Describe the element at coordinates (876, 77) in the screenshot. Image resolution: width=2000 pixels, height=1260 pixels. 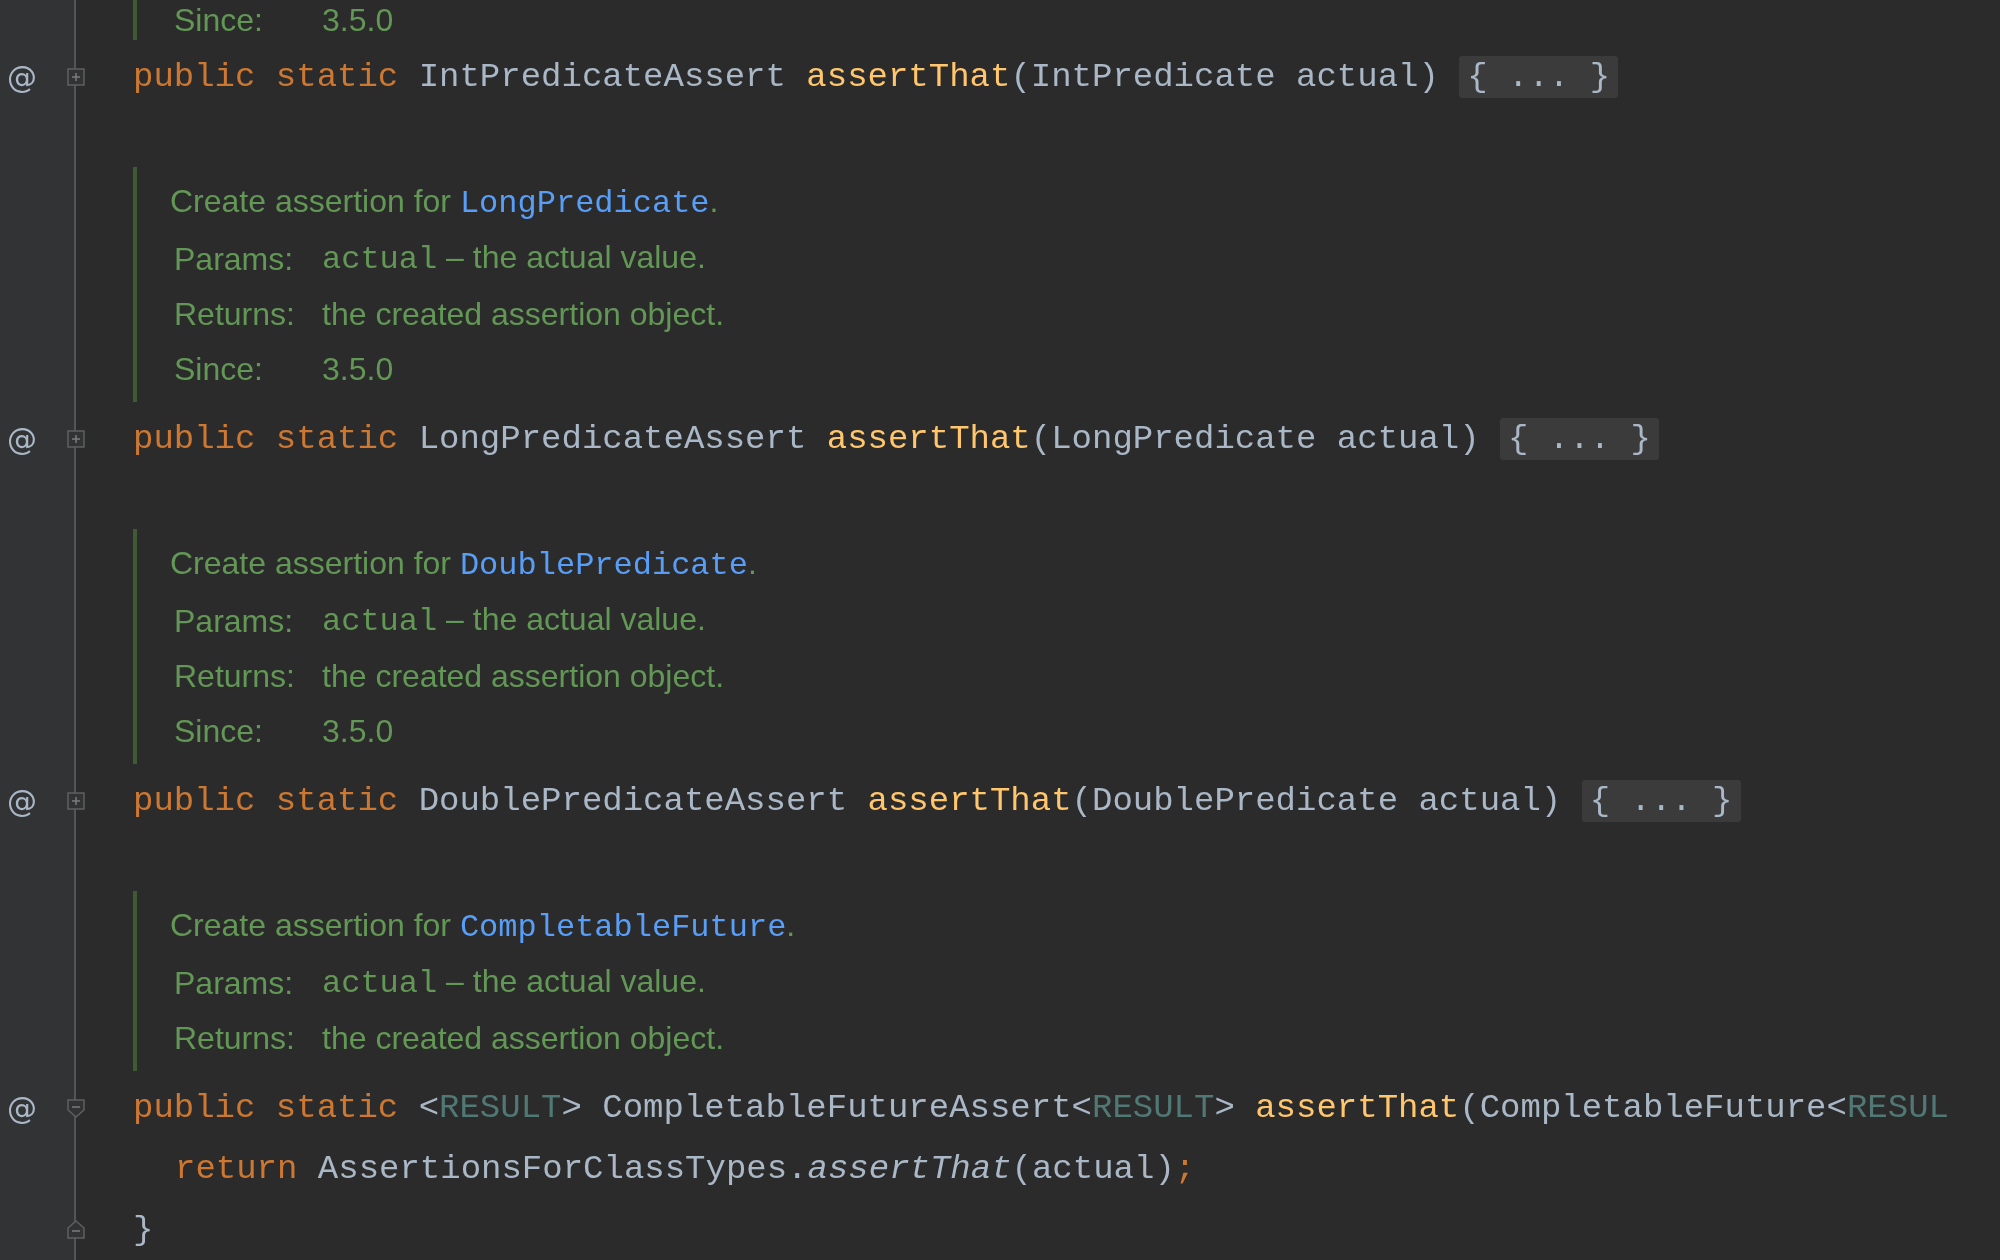
I see `code-line: public static IntPredicateAssert assertThat(IntPredicate actual) { ... }` at that location.